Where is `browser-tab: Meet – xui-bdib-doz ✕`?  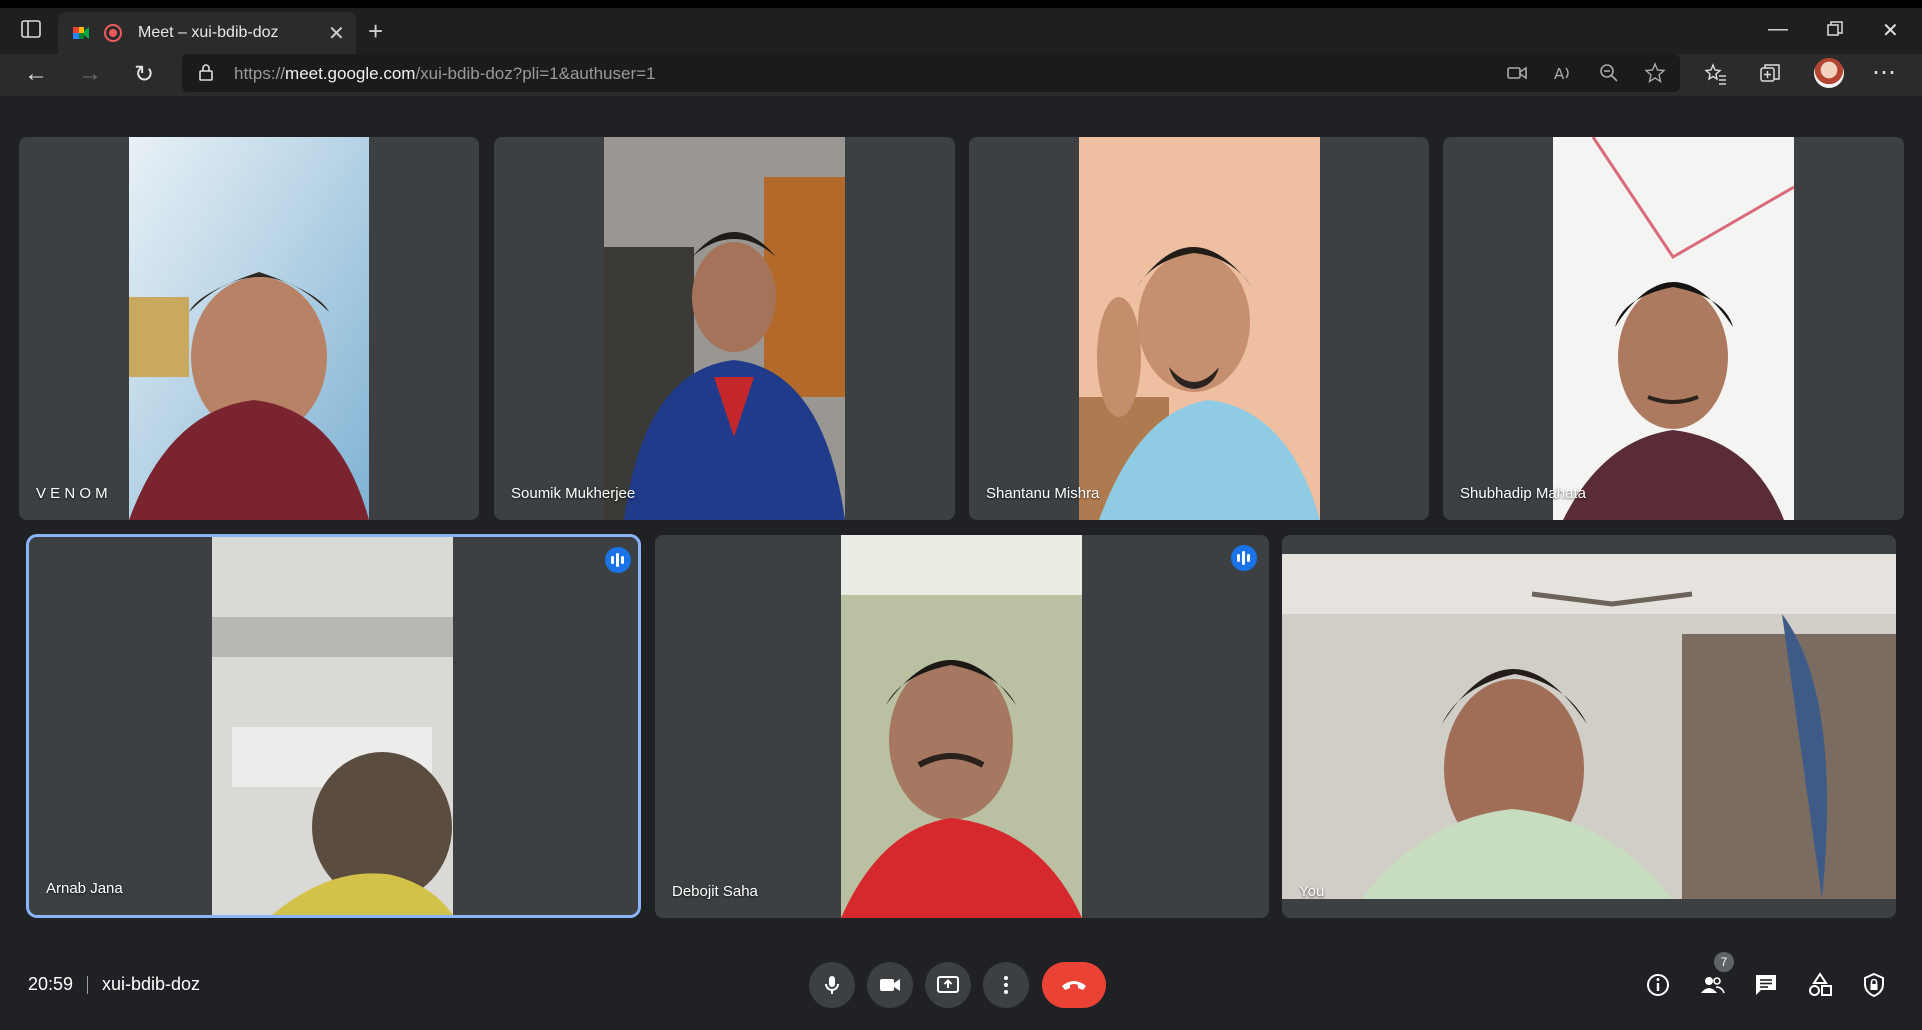 browser-tab: Meet – xui-bdib-doz ✕ is located at coordinates (207, 33).